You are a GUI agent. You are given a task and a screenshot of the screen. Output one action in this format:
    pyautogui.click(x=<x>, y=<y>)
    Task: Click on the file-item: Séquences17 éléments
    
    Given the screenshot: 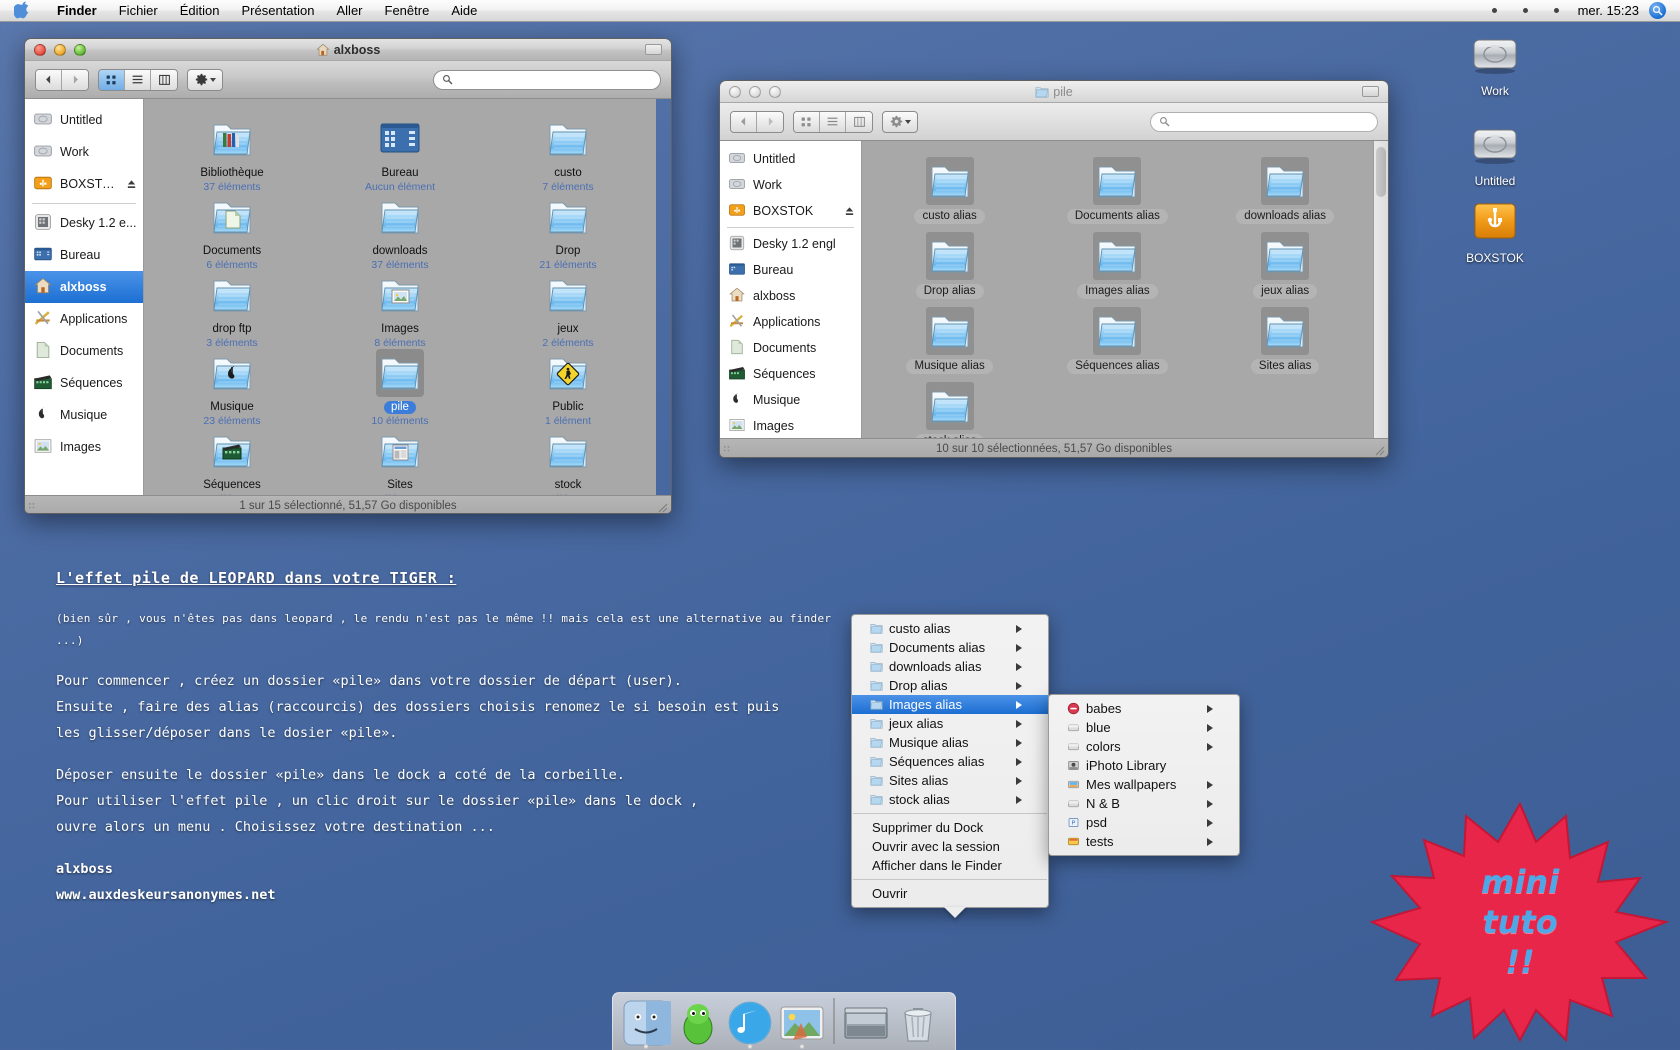 What is the action you would take?
    pyautogui.click(x=232, y=457)
    